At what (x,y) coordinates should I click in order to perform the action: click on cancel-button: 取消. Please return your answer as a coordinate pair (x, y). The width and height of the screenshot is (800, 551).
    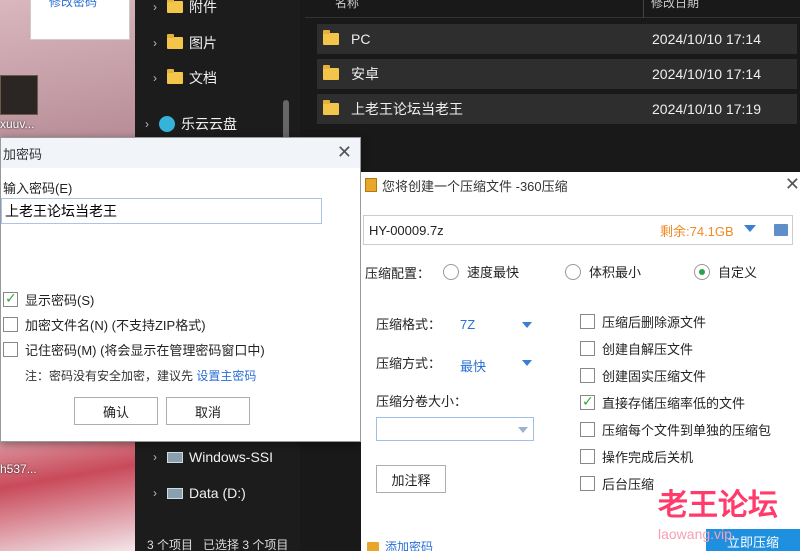
    Looking at the image, I should click on (208, 411).